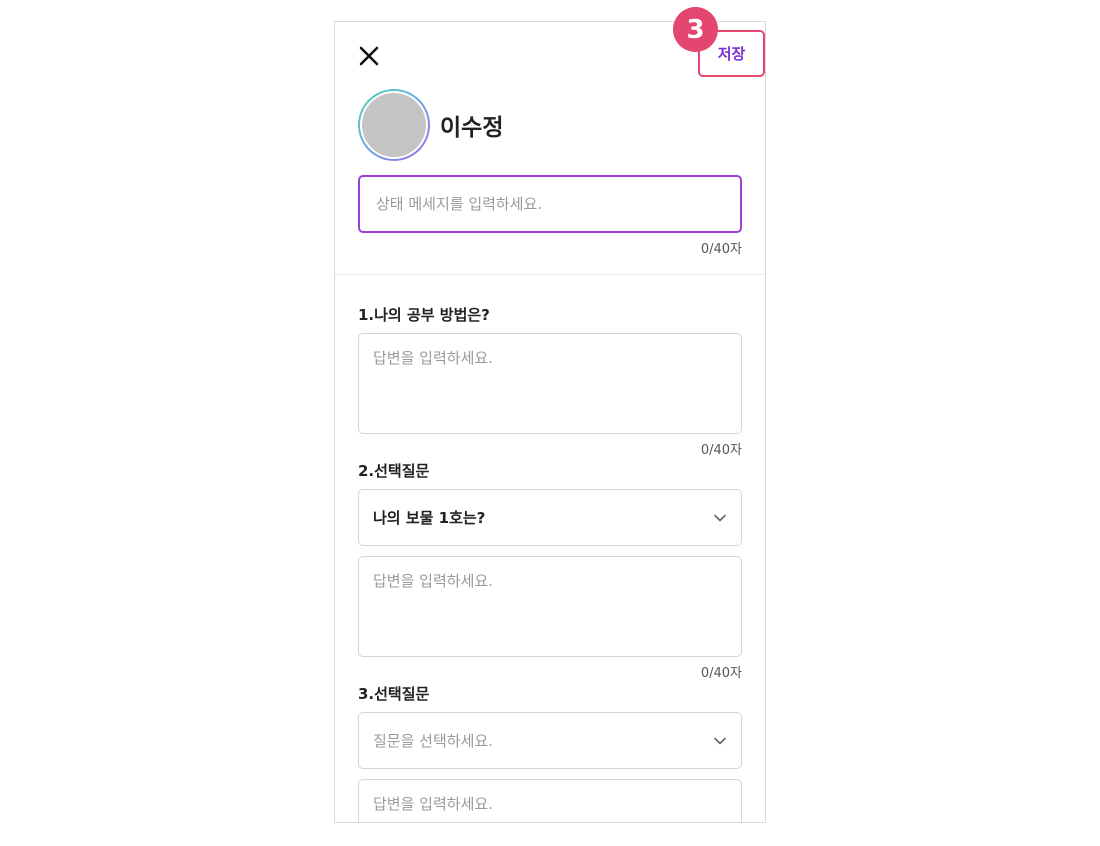 The image size is (1100, 846). I want to click on question-2-answer-field, so click(550, 606).